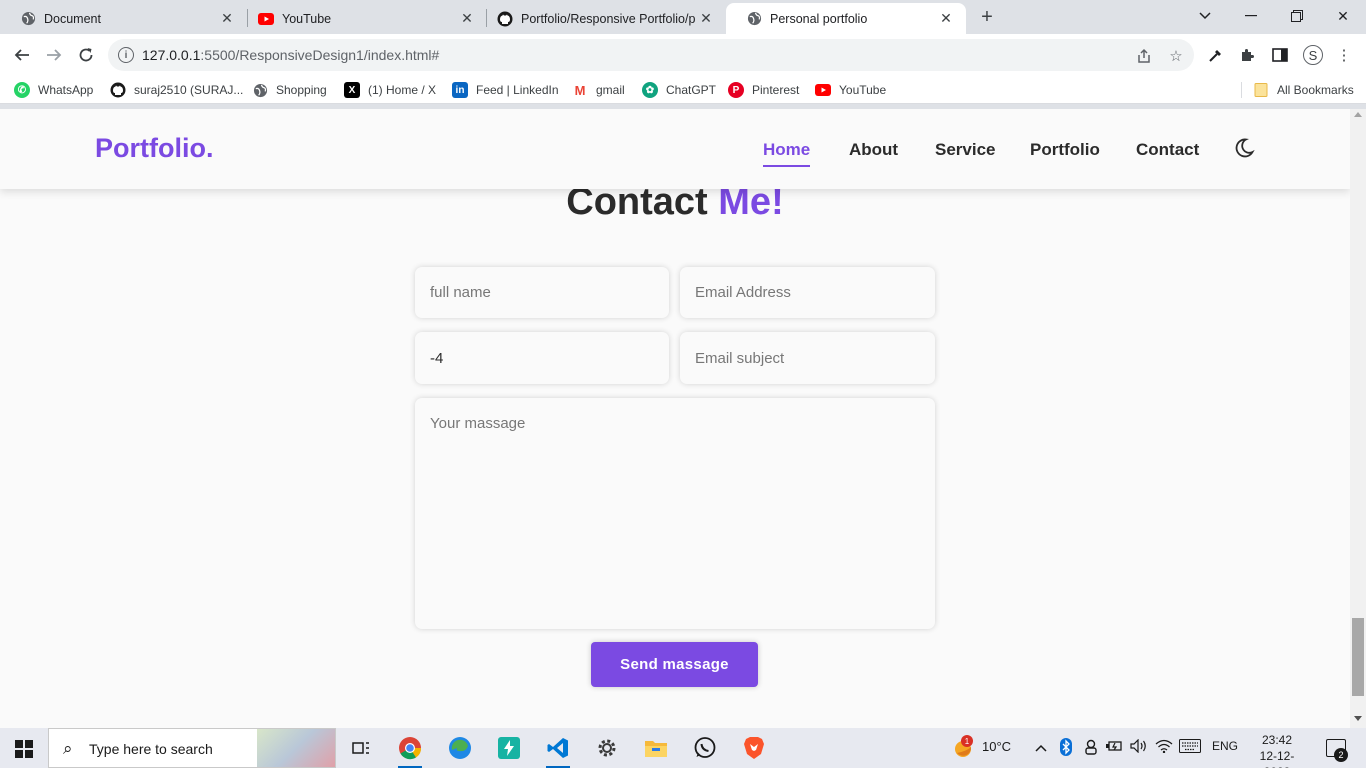  Describe the element at coordinates (1358, 657) in the screenshot. I see `scrollbar-thumb` at that location.